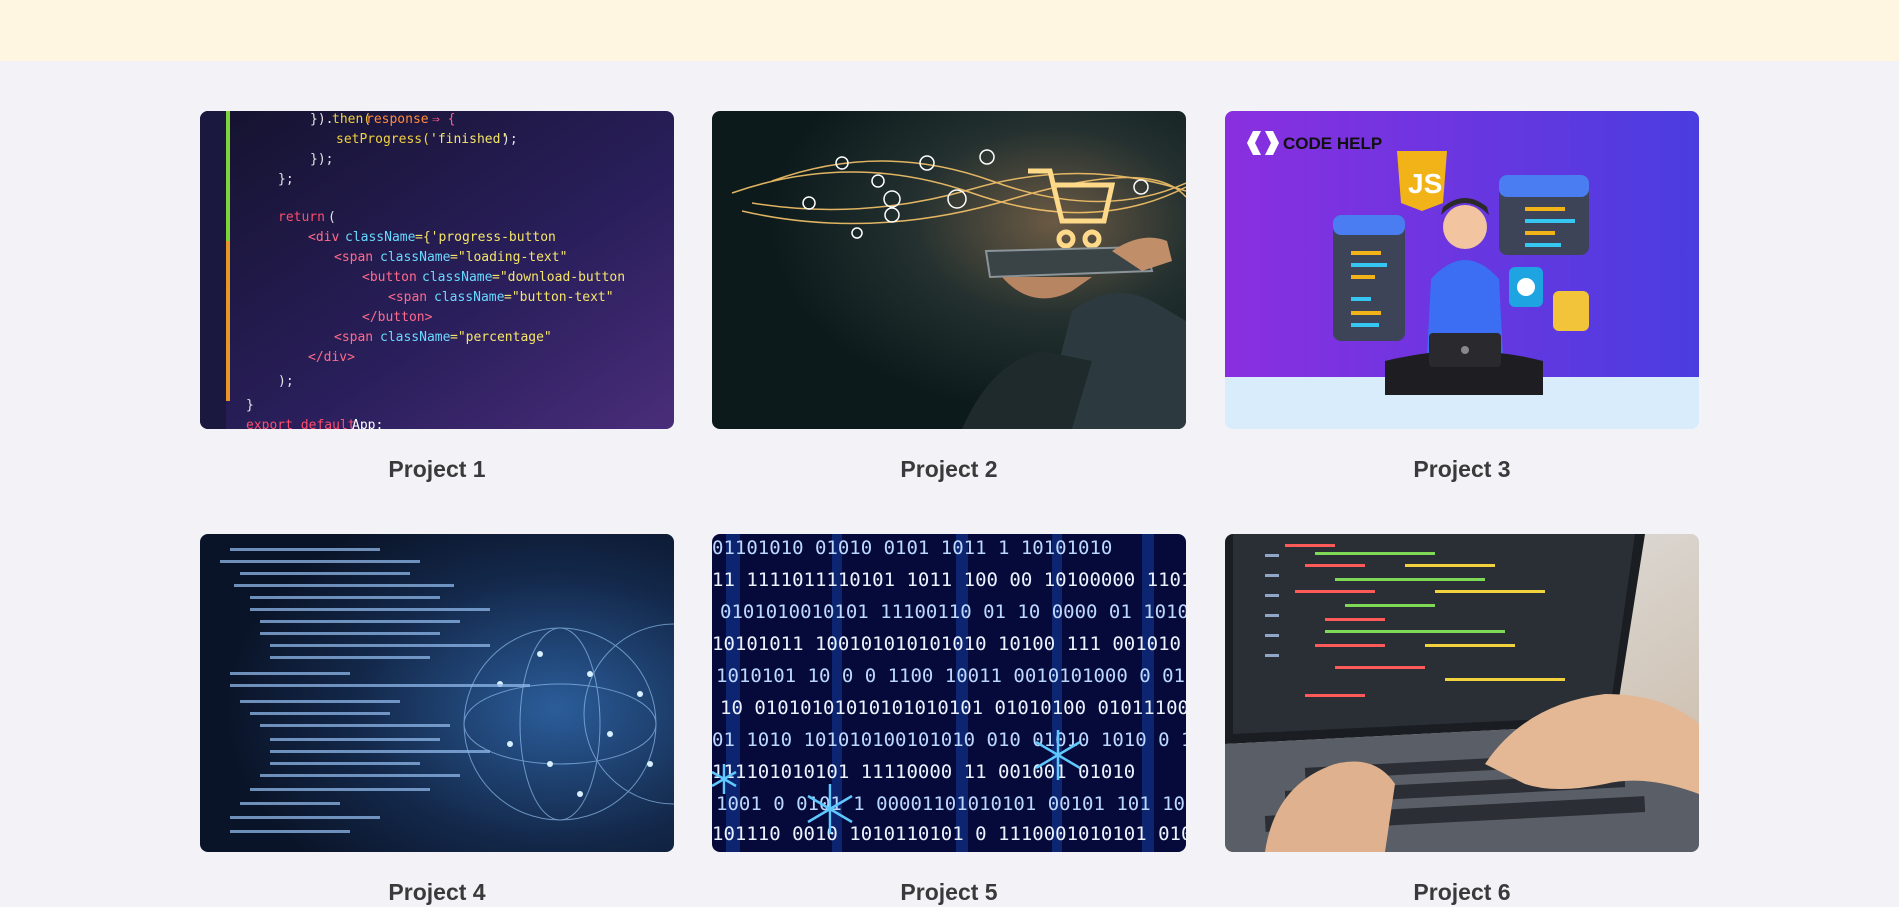 The height and width of the screenshot is (907, 1899). I want to click on laptop-typing-image, so click(1462, 693).